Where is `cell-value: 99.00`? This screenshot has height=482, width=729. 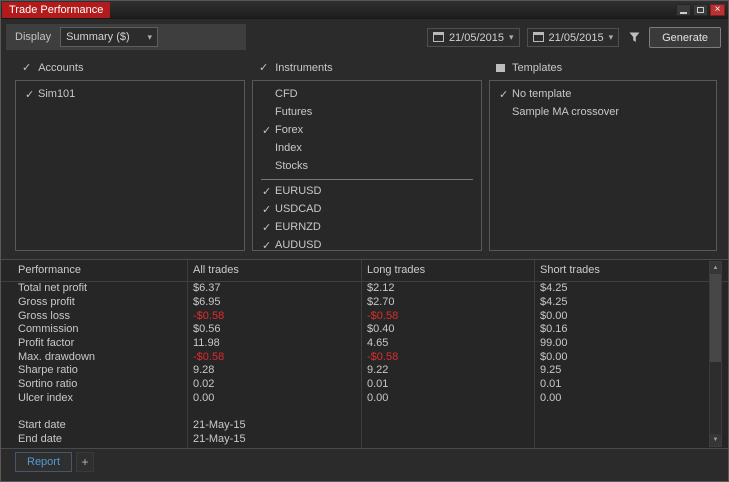 cell-value: 99.00 is located at coordinates (554, 343).